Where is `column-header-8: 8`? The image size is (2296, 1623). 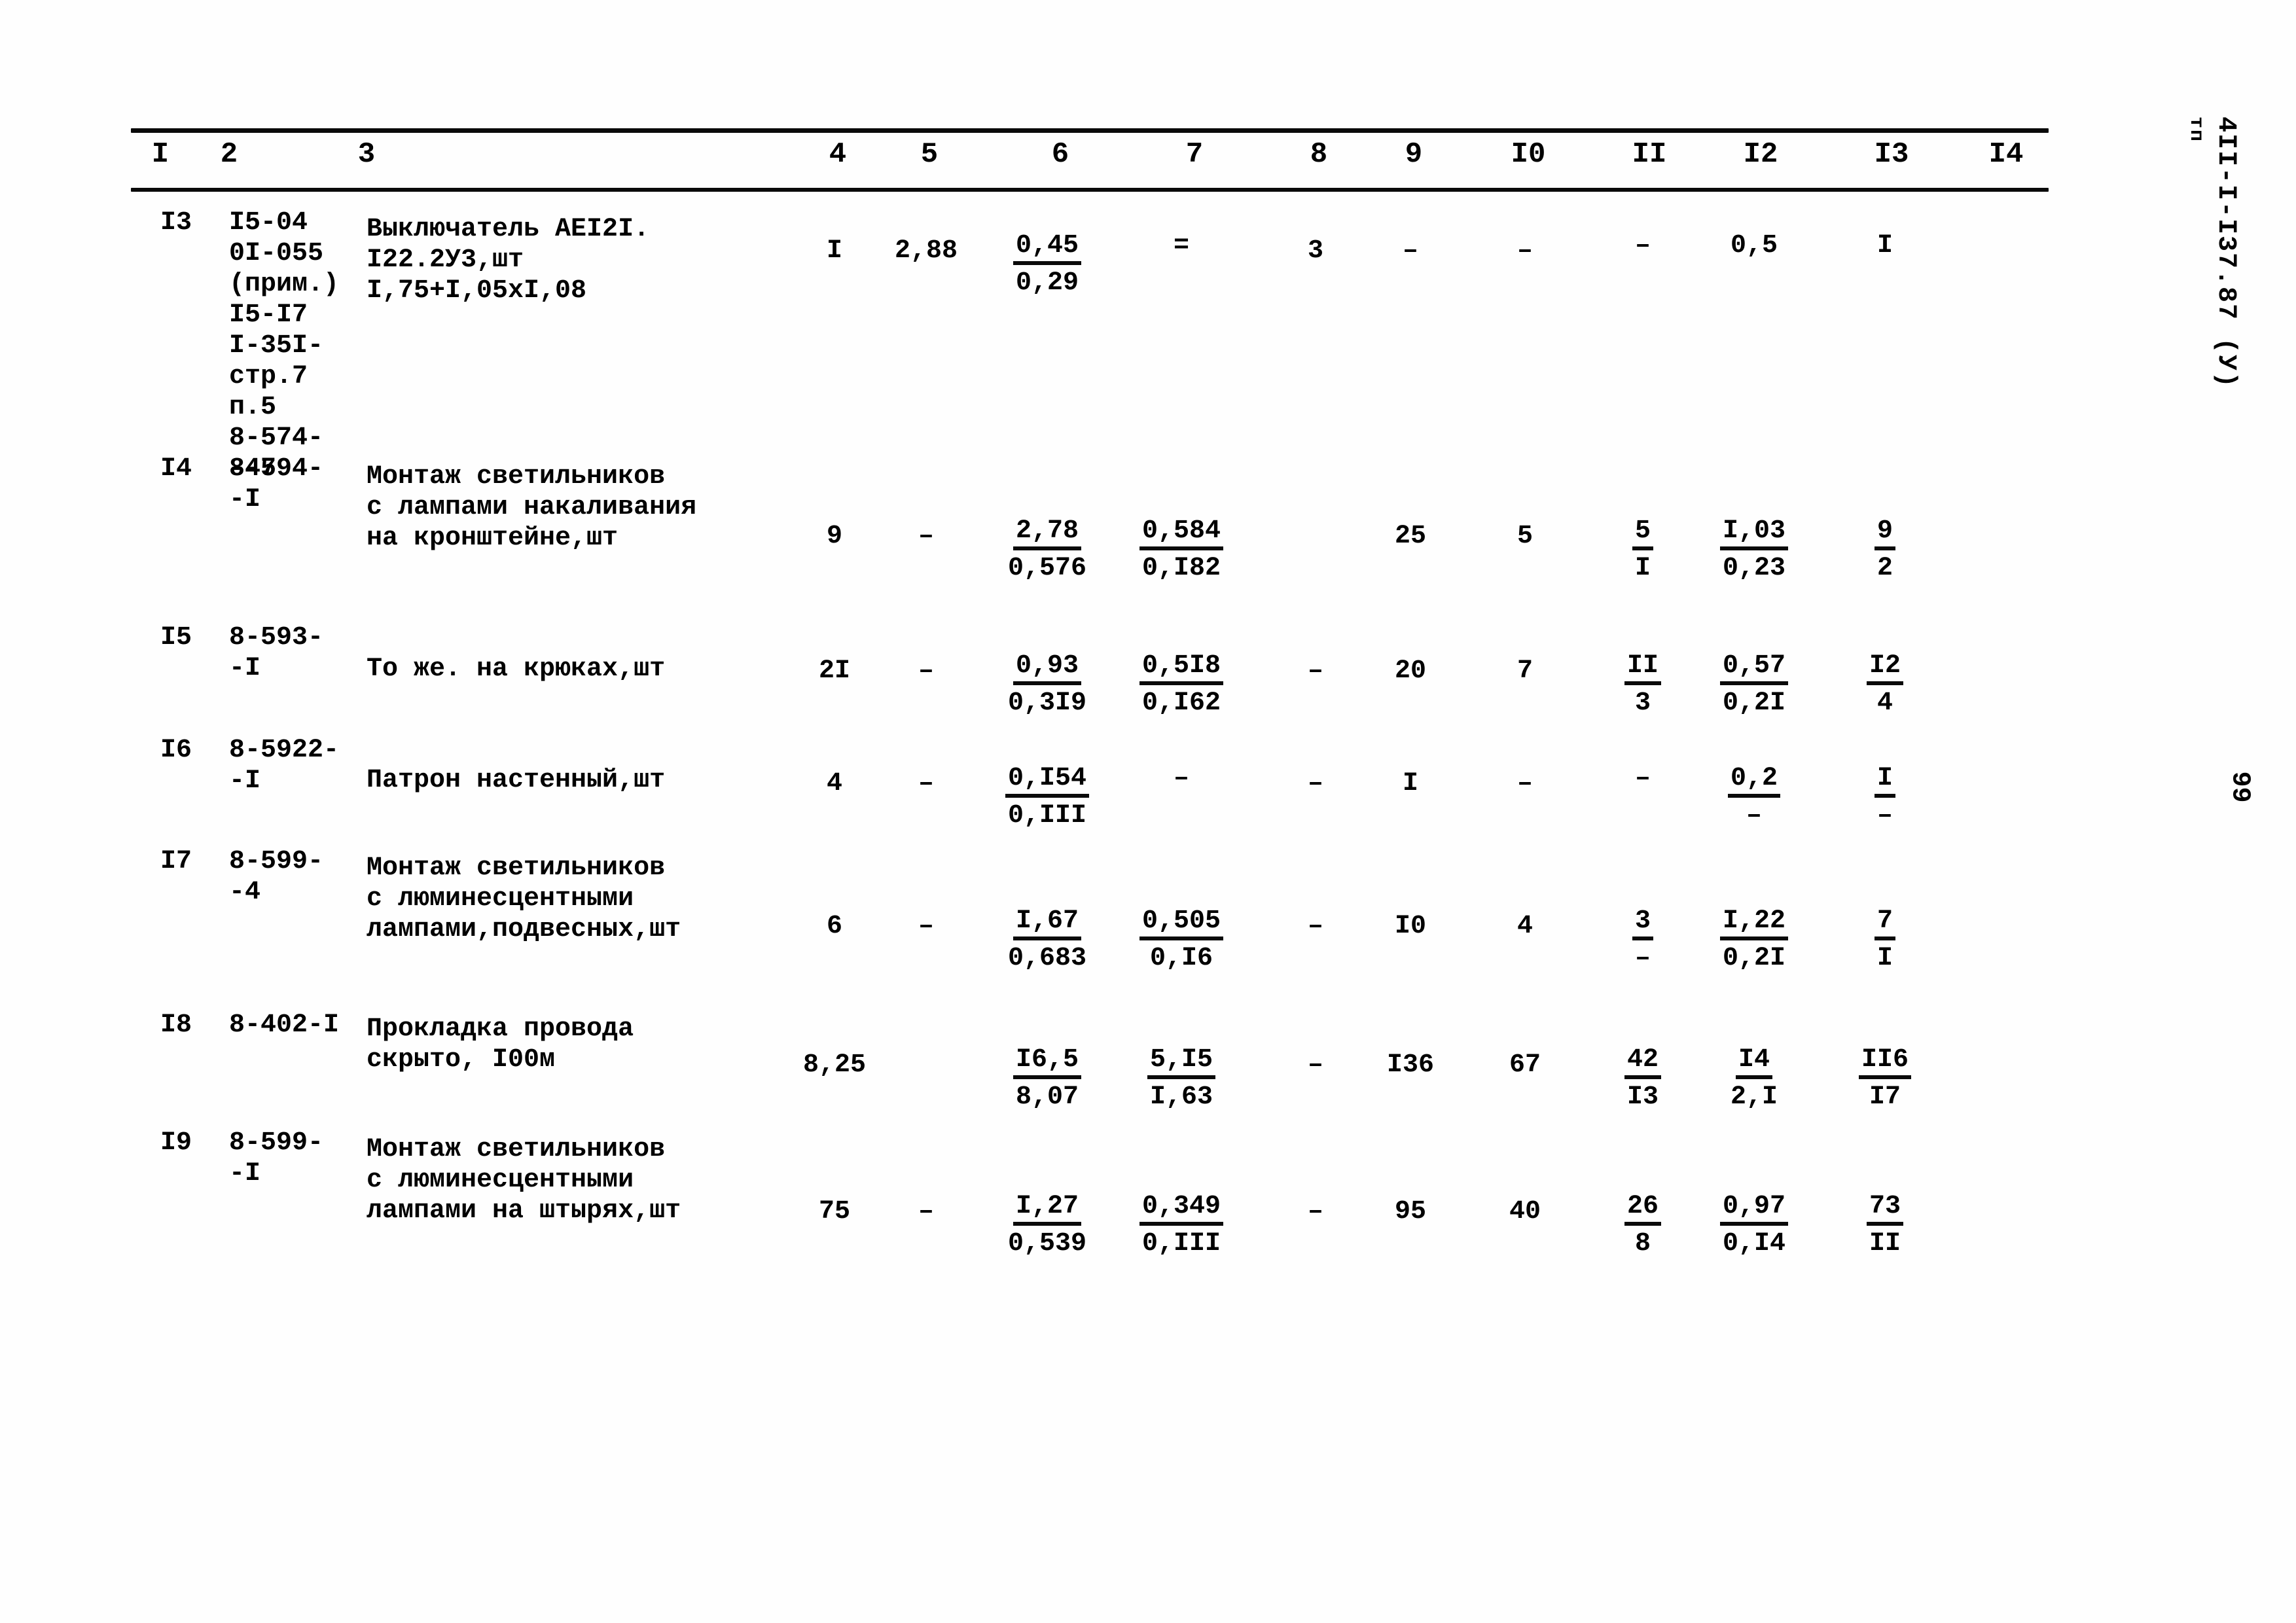
column-header-8: 8 is located at coordinates (1319, 154).